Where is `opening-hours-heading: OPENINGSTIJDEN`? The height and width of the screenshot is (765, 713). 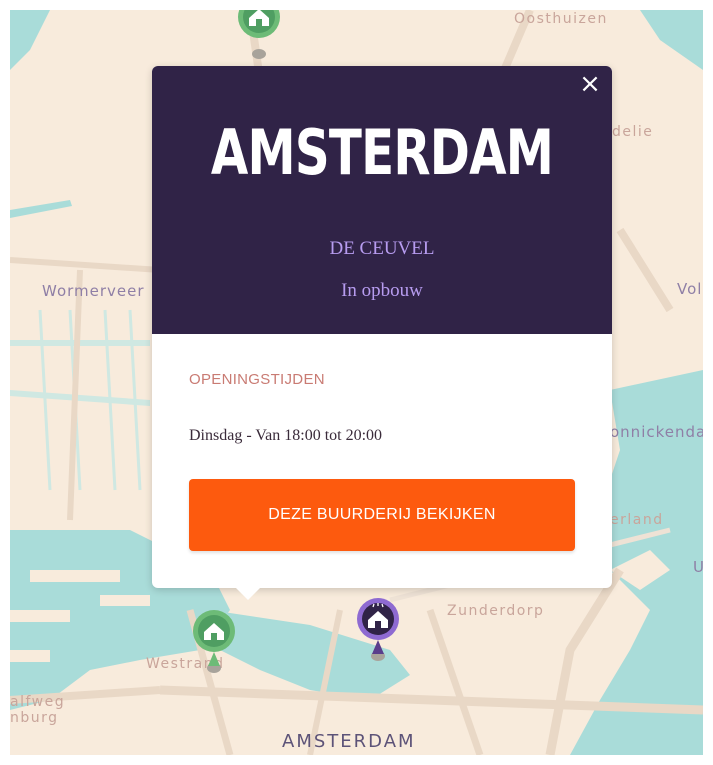
opening-hours-heading: OPENINGSTIJDEN is located at coordinates (257, 379).